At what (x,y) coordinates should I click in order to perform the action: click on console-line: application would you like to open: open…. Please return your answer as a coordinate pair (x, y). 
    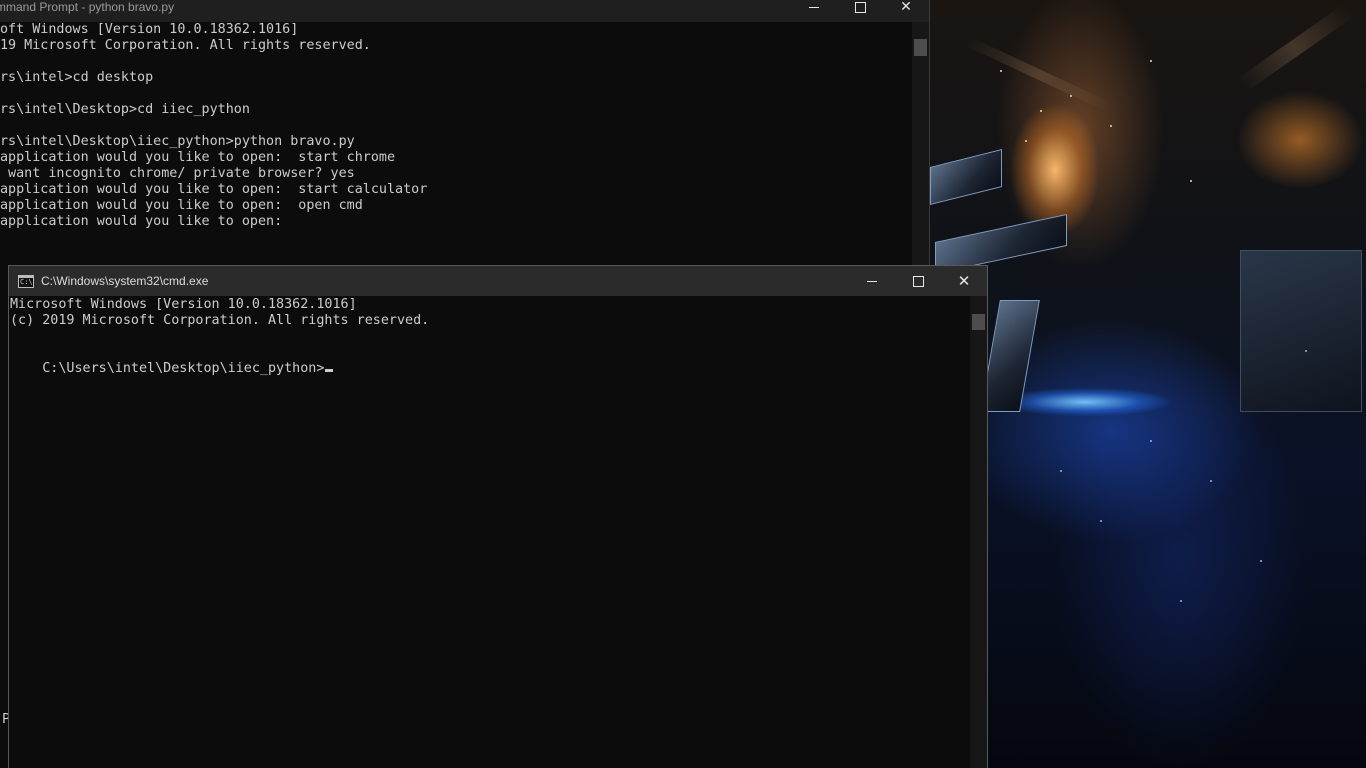
    Looking at the image, I should click on (181, 205).